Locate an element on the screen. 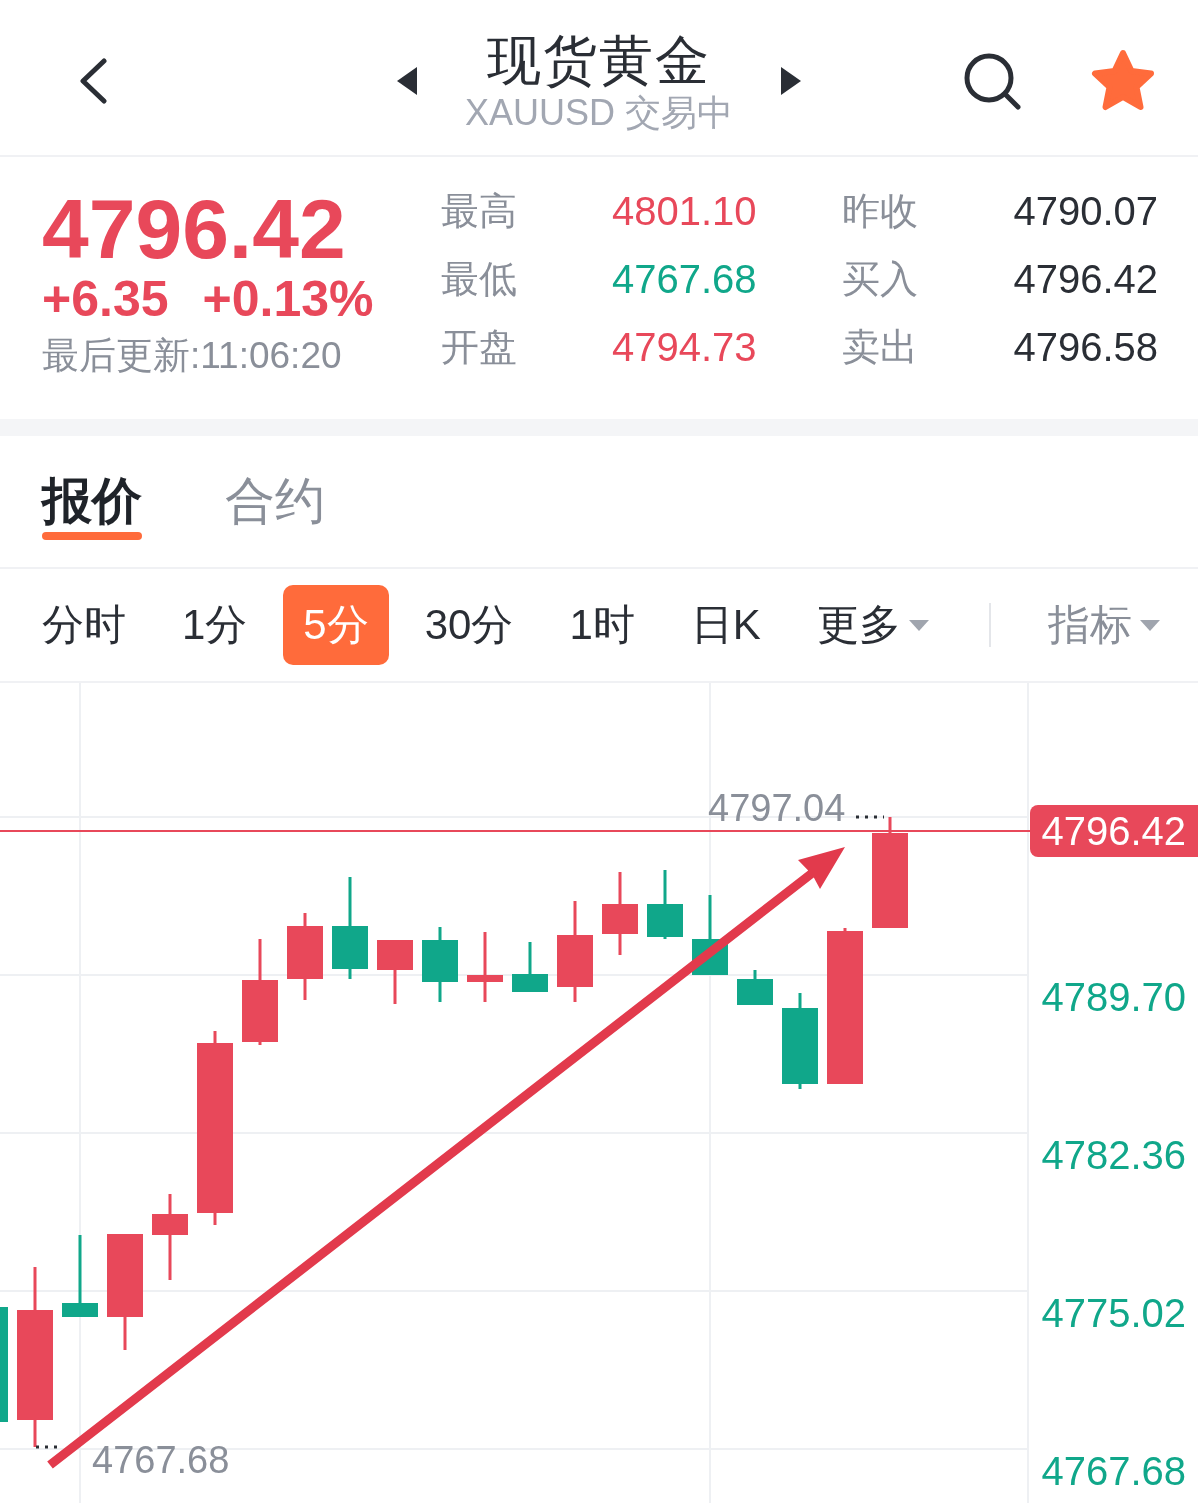 The width and height of the screenshot is (1198, 1506). current-price-badge: 4796.42 is located at coordinates (1114, 831).